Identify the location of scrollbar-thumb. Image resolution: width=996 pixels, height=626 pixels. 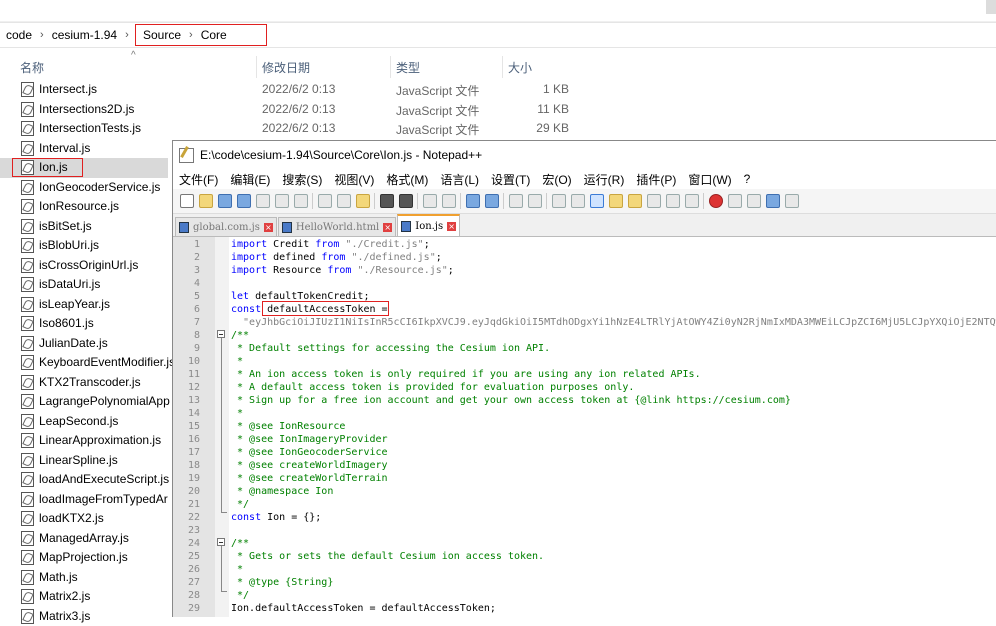
(991, 7).